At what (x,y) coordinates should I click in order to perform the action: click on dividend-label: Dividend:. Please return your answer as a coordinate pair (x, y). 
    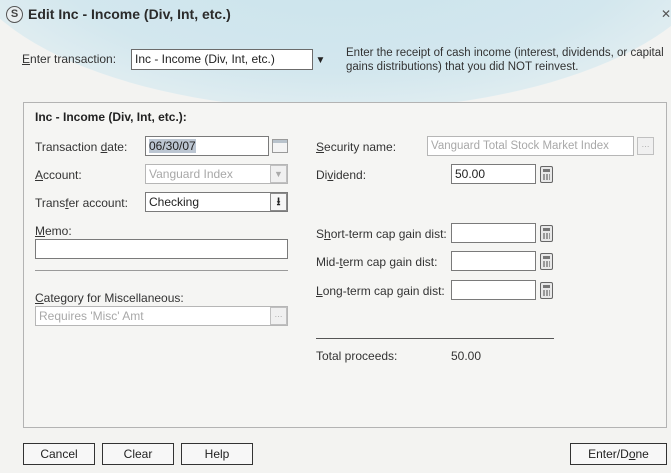
    Looking at the image, I should click on (341, 175).